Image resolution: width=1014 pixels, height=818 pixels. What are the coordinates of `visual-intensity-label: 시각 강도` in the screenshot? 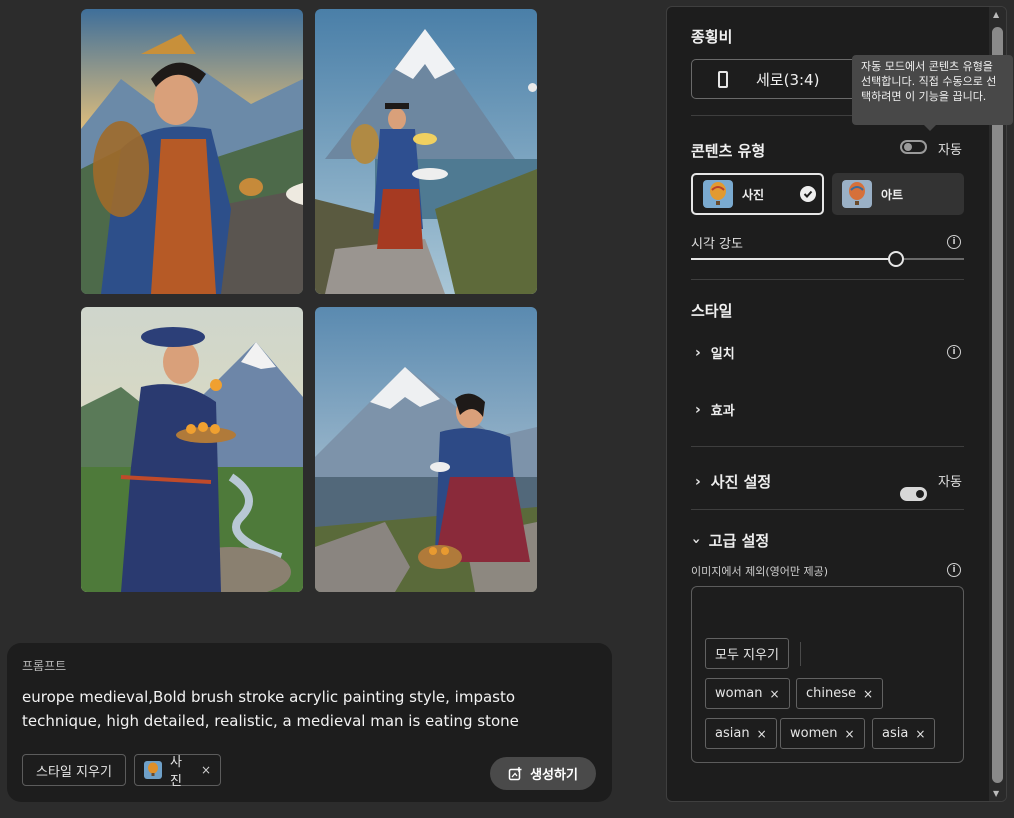 It's located at (717, 244).